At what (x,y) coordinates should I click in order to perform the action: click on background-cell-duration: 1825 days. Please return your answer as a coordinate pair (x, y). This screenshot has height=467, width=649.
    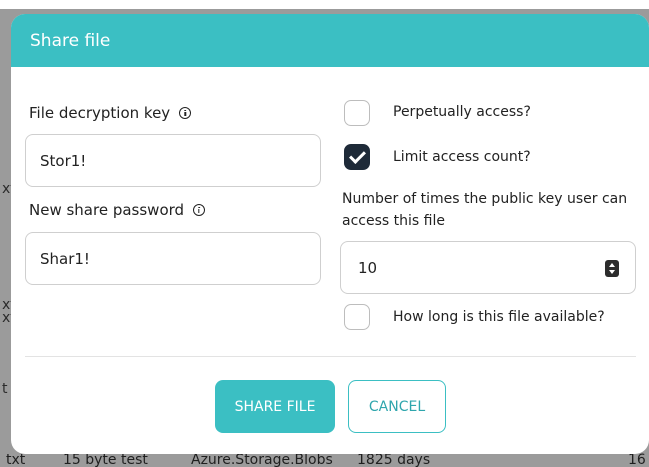
    Looking at the image, I should click on (394, 459).